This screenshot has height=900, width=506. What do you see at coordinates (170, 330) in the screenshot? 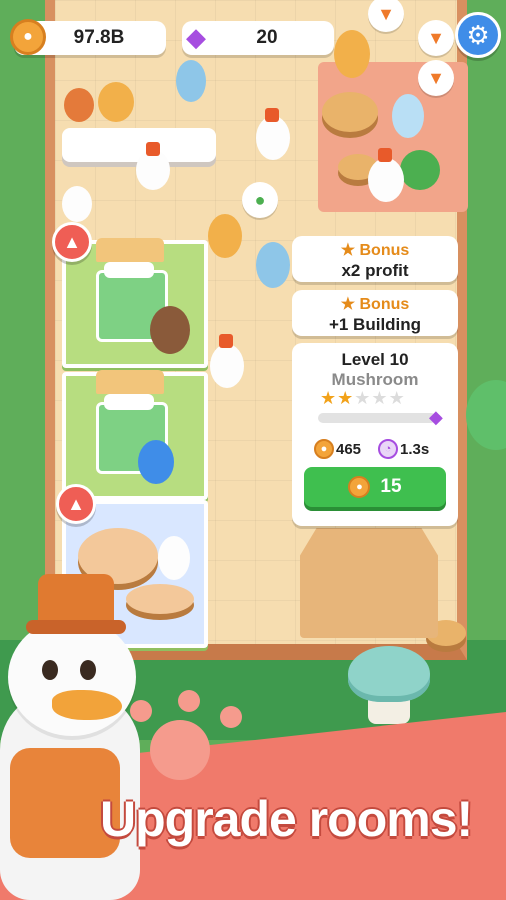
I see `horse-guest` at bounding box center [170, 330].